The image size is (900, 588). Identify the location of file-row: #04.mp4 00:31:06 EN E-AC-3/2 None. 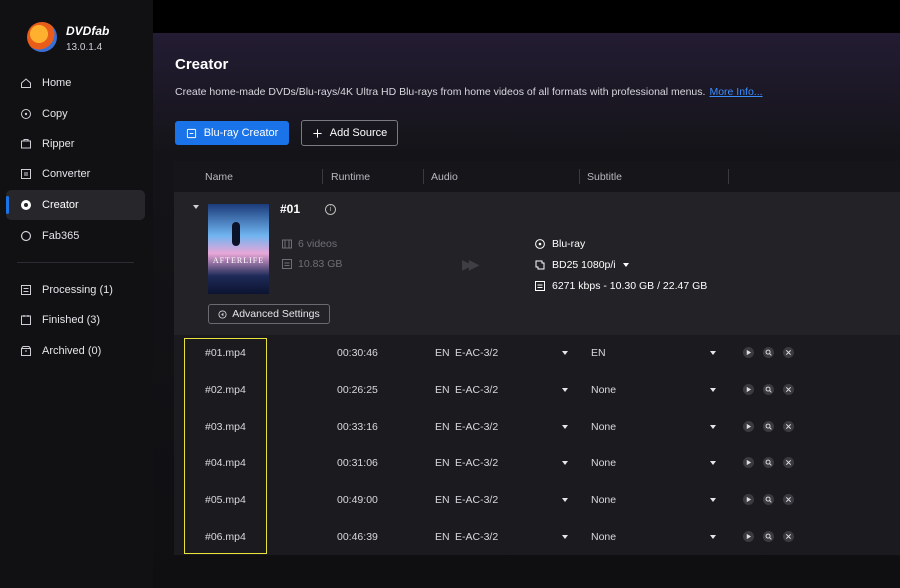
(537, 463).